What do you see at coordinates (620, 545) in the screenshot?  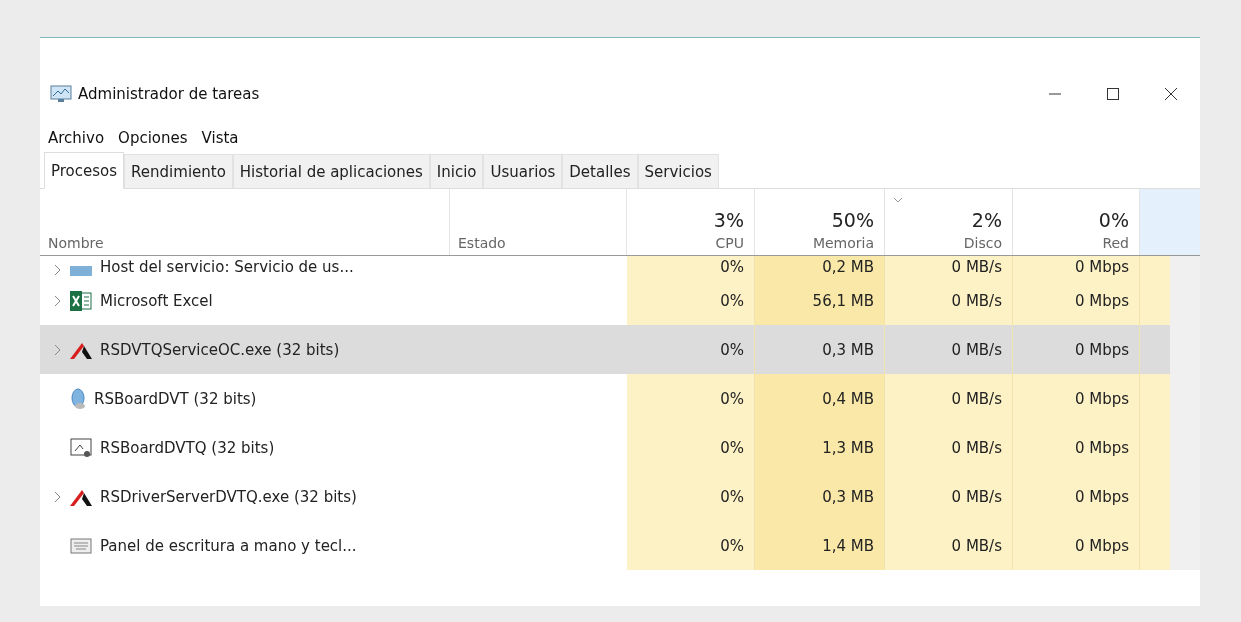 I see `process-row: Panel de escritura a mano y tecl... 0% 1,4 MB 0 MB/s 0 Mbps` at bounding box center [620, 545].